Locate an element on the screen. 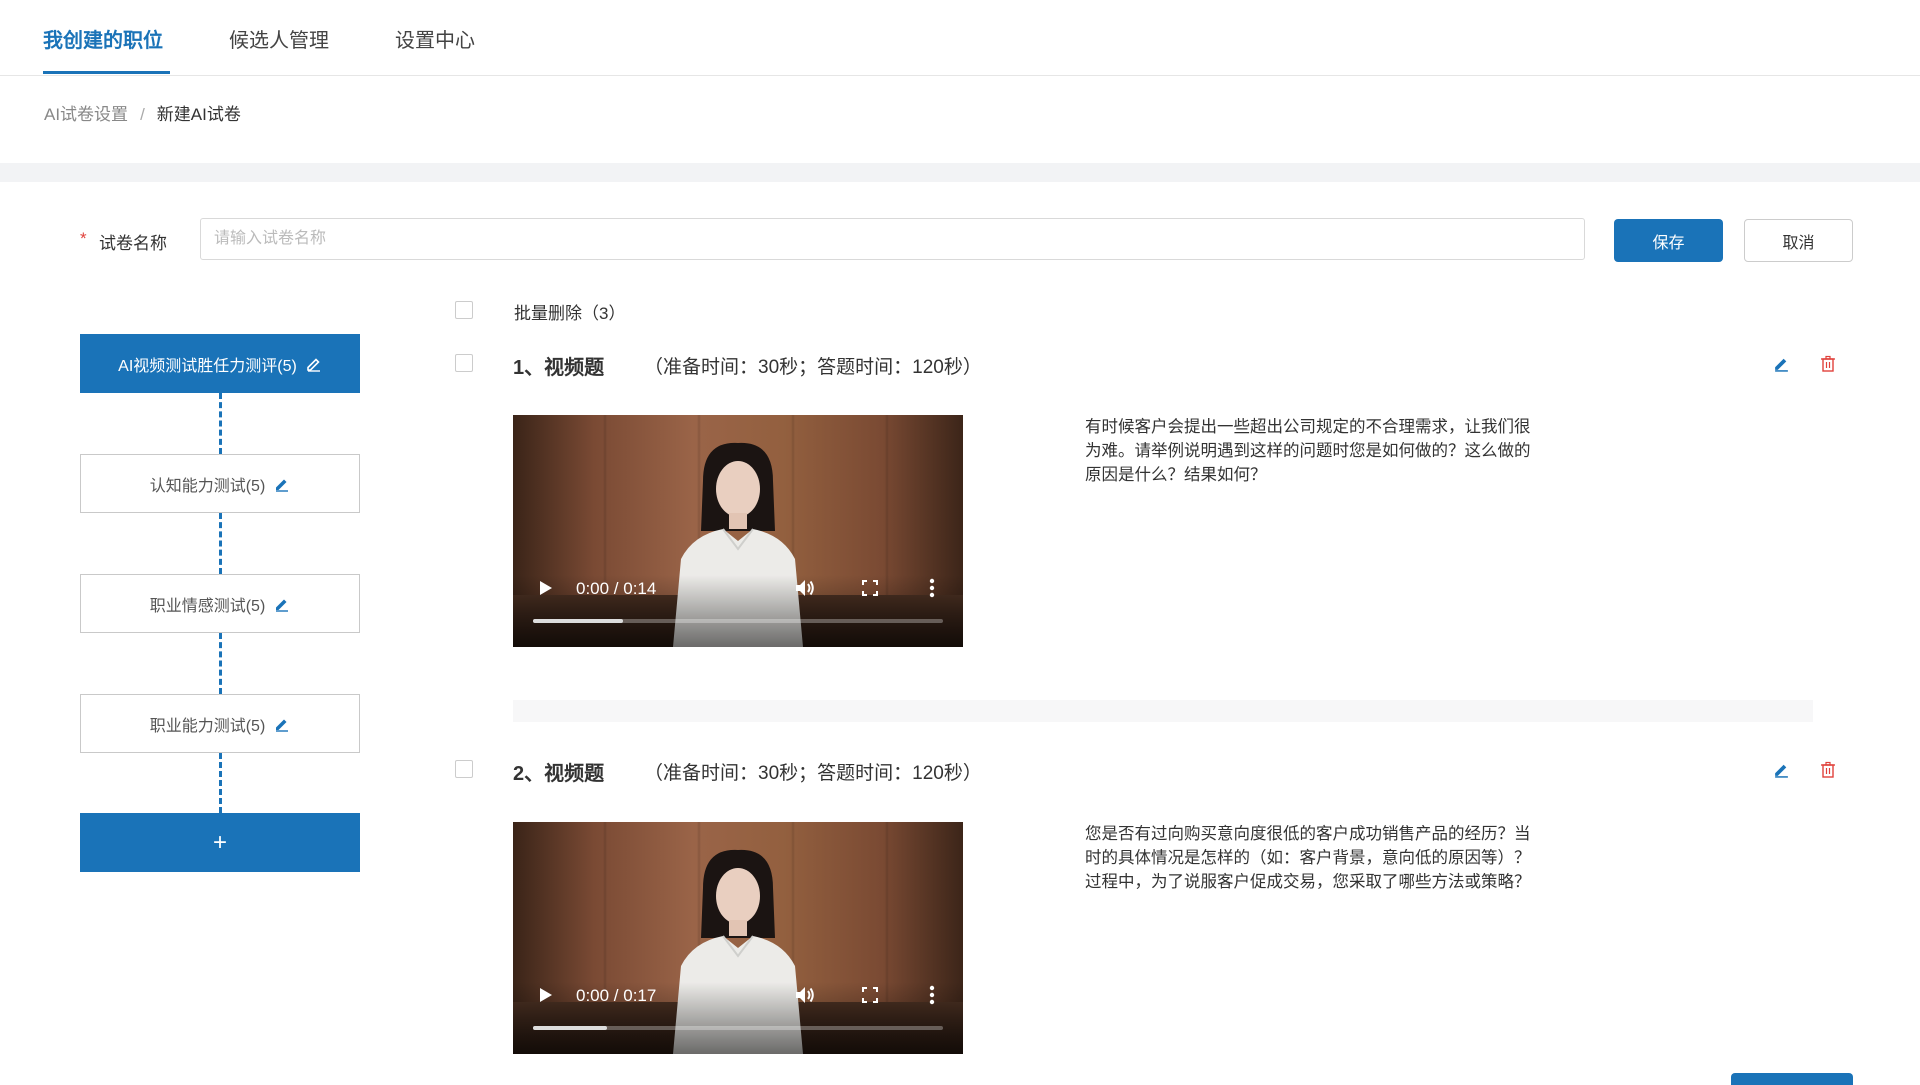 This screenshot has width=1920, height=1085. batch-delete-button: 批量删除（3） is located at coordinates (569, 311).